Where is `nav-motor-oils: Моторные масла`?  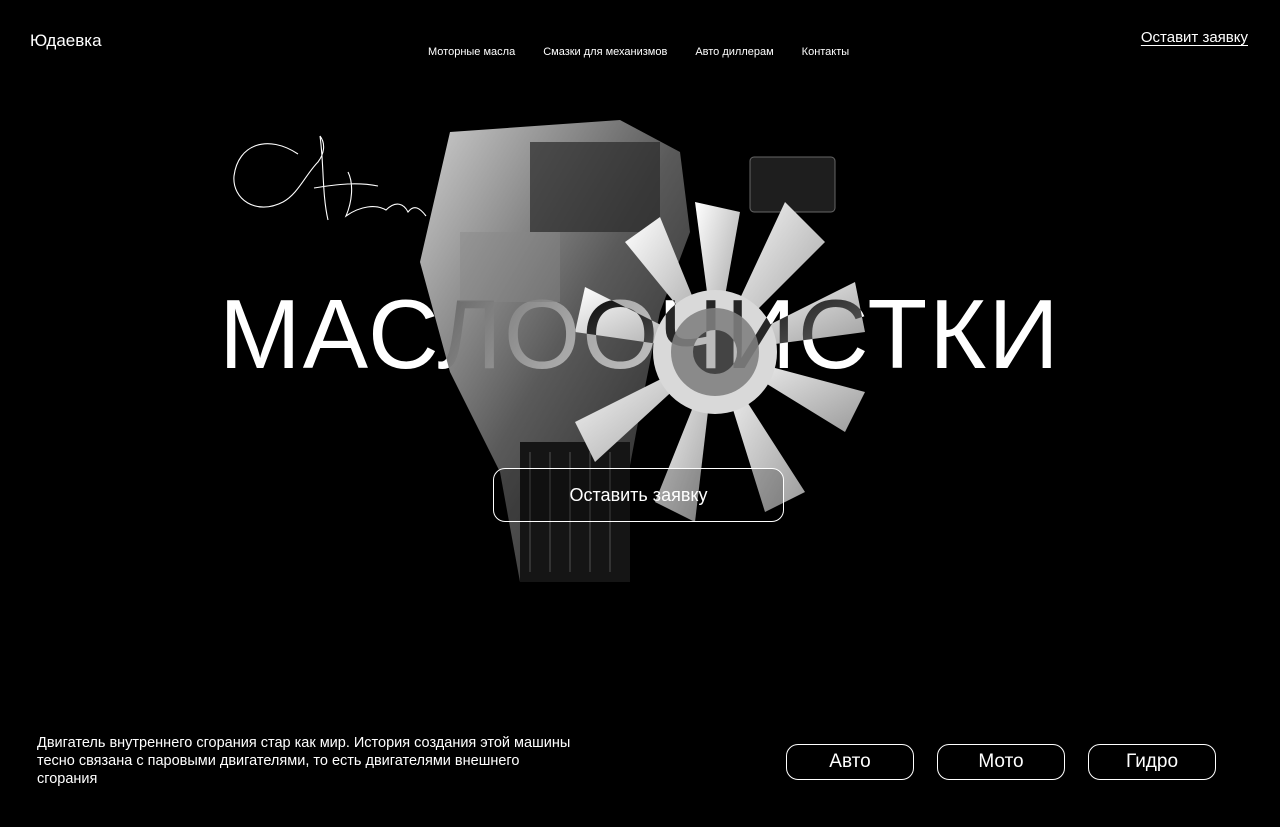
nav-motor-oils: Моторные масла is located at coordinates (471, 52).